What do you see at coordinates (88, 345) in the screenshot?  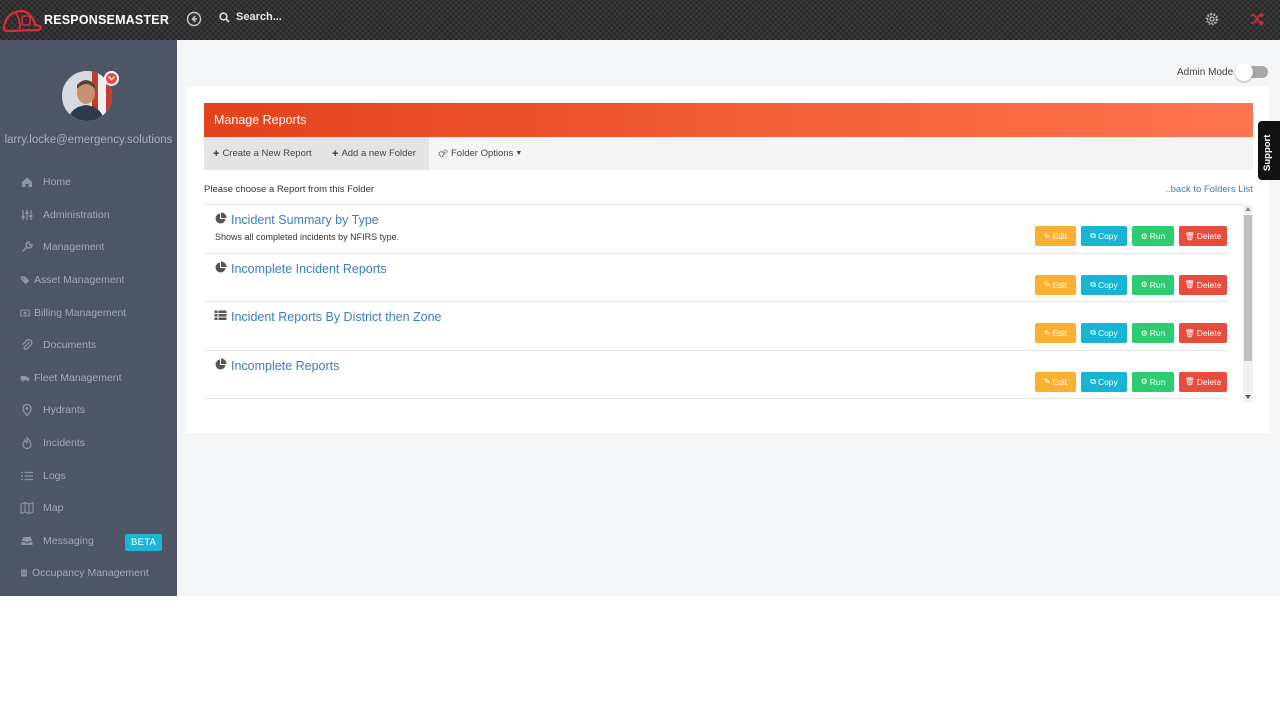 I see `sidebar-item-documents: Documents` at bounding box center [88, 345].